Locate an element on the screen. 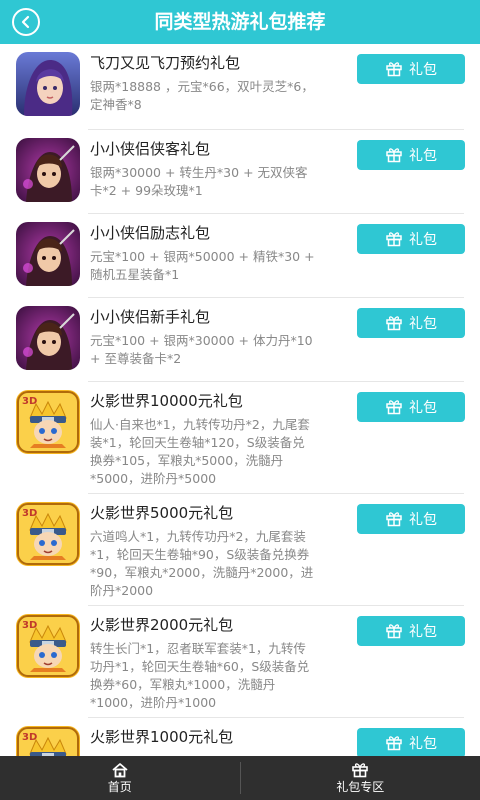  list-item: 3D 火影世界1000元礼包 礼包 is located at coordinates (240, 737).